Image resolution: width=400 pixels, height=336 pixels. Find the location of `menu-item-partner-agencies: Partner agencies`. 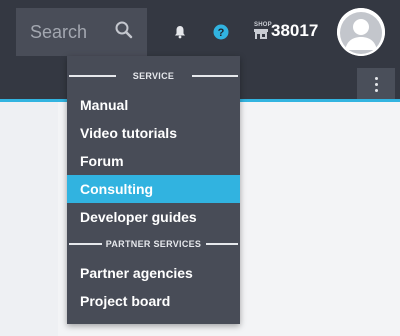

menu-item-partner-agencies: Partner agencies is located at coordinates (153, 273).